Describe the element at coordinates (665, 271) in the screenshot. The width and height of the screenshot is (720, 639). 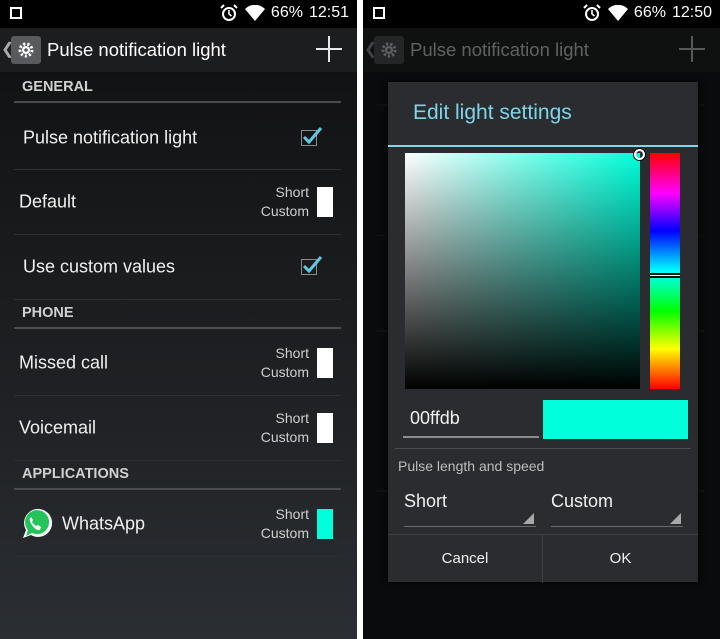
I see `hue-slider` at that location.